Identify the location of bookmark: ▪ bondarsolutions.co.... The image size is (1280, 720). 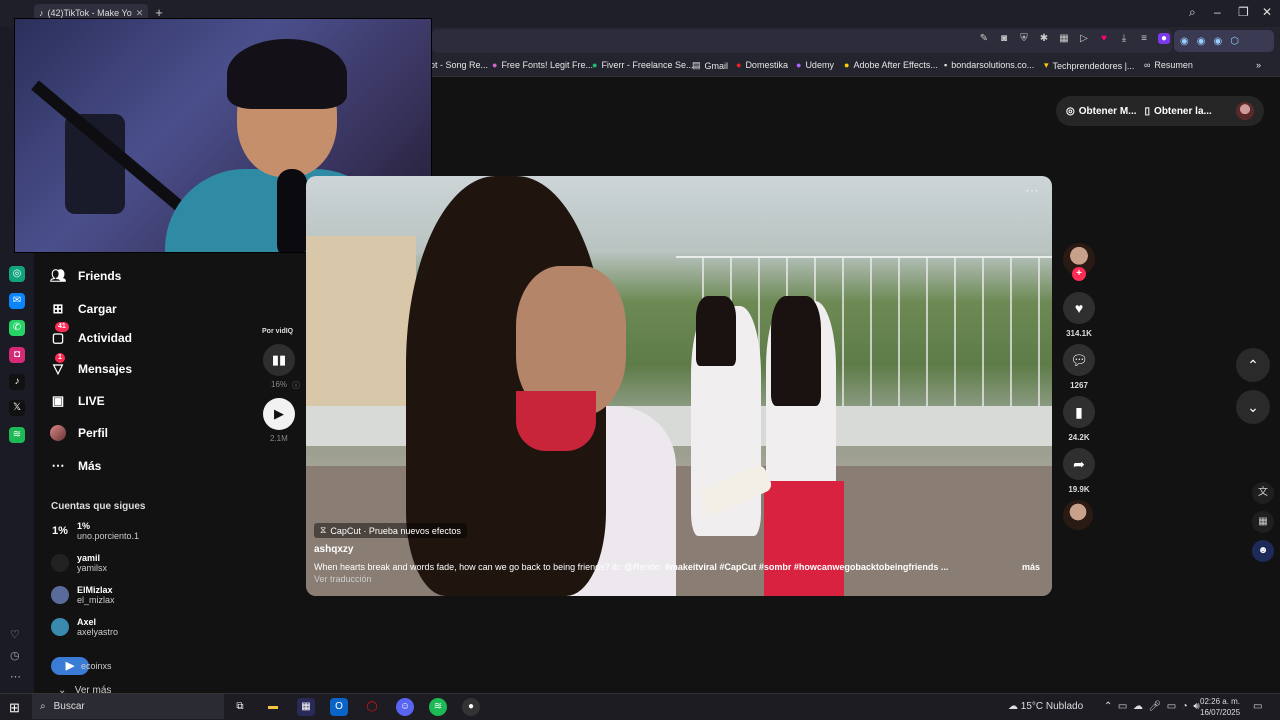
(989, 65).